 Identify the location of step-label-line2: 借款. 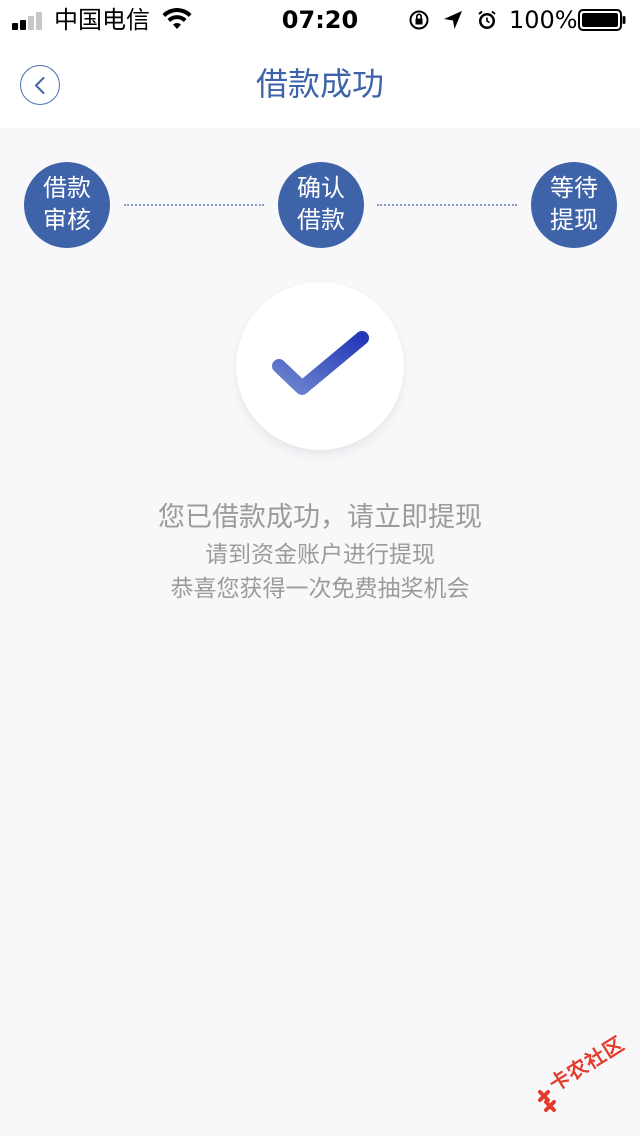
(321, 220).